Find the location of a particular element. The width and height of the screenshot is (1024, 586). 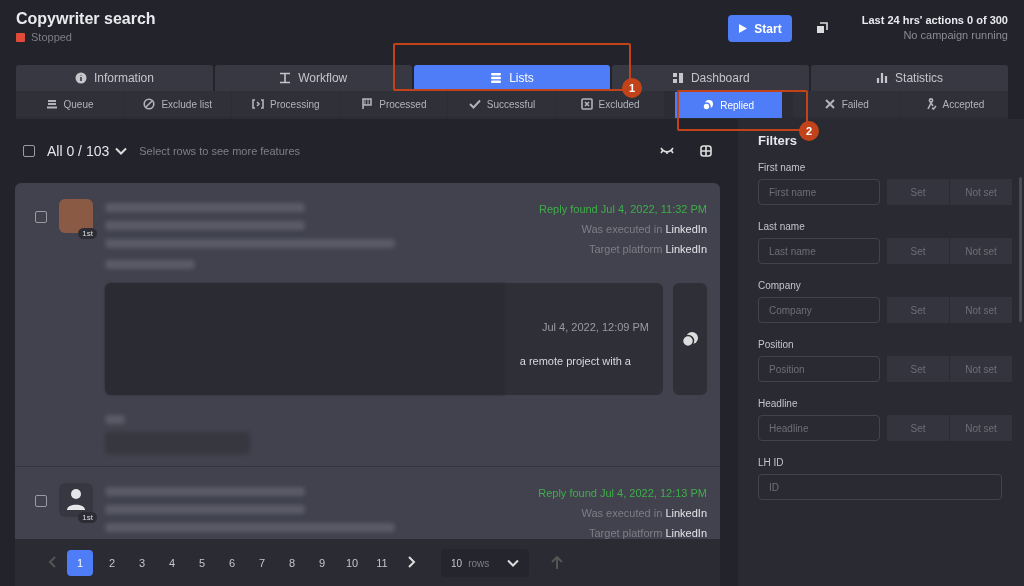

info-icon is located at coordinates (80, 78).